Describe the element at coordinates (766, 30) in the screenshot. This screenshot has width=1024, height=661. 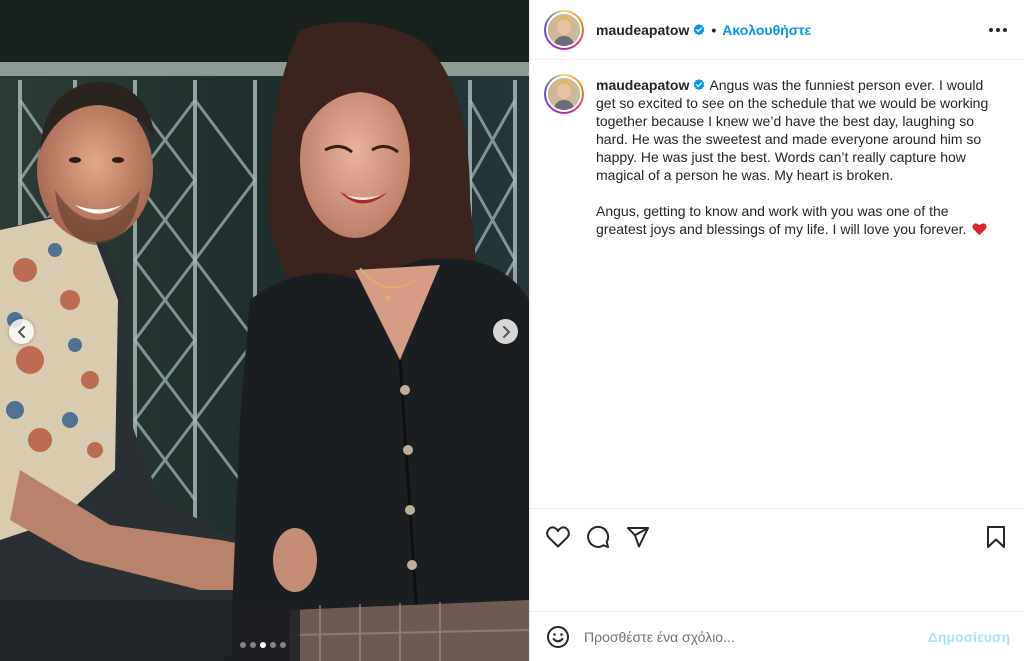
I see `follow-button: Ακολουθήστε` at that location.